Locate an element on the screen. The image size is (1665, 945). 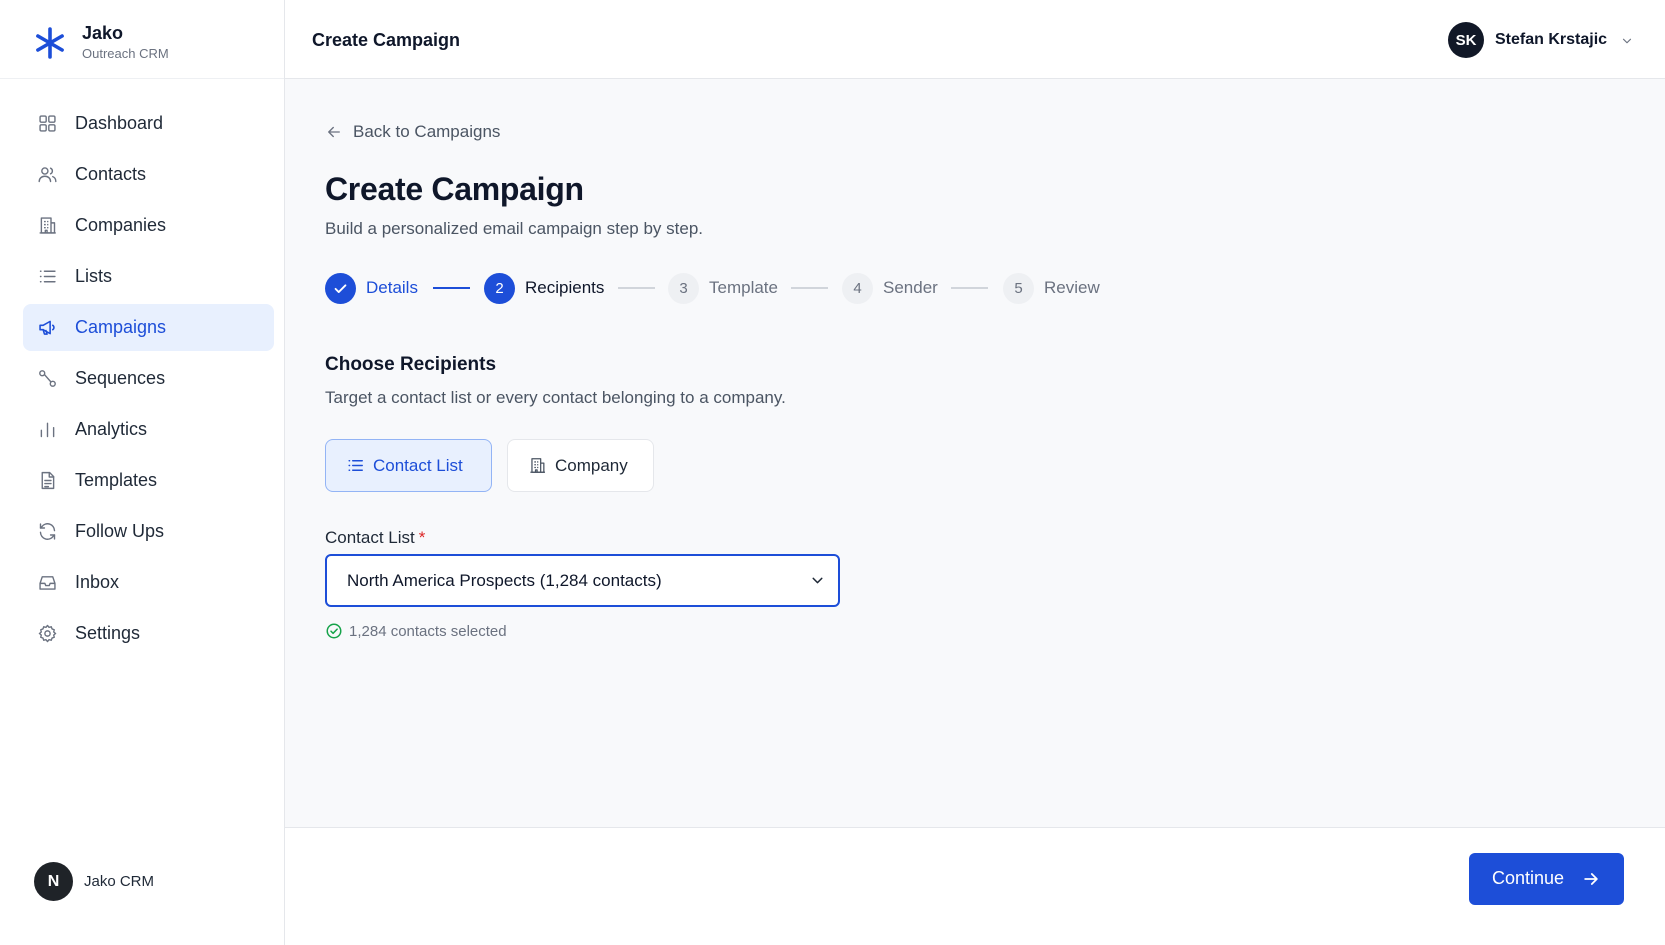
sidebar-item-label: Inbox is located at coordinates (97, 582).